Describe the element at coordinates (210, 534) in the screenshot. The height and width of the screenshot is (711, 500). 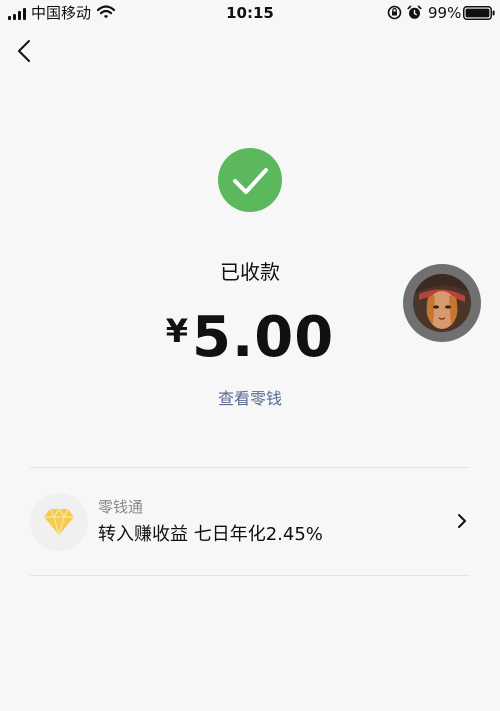
I see `lingqiantong-description: 转入赚收益 七日年化2.45%` at that location.